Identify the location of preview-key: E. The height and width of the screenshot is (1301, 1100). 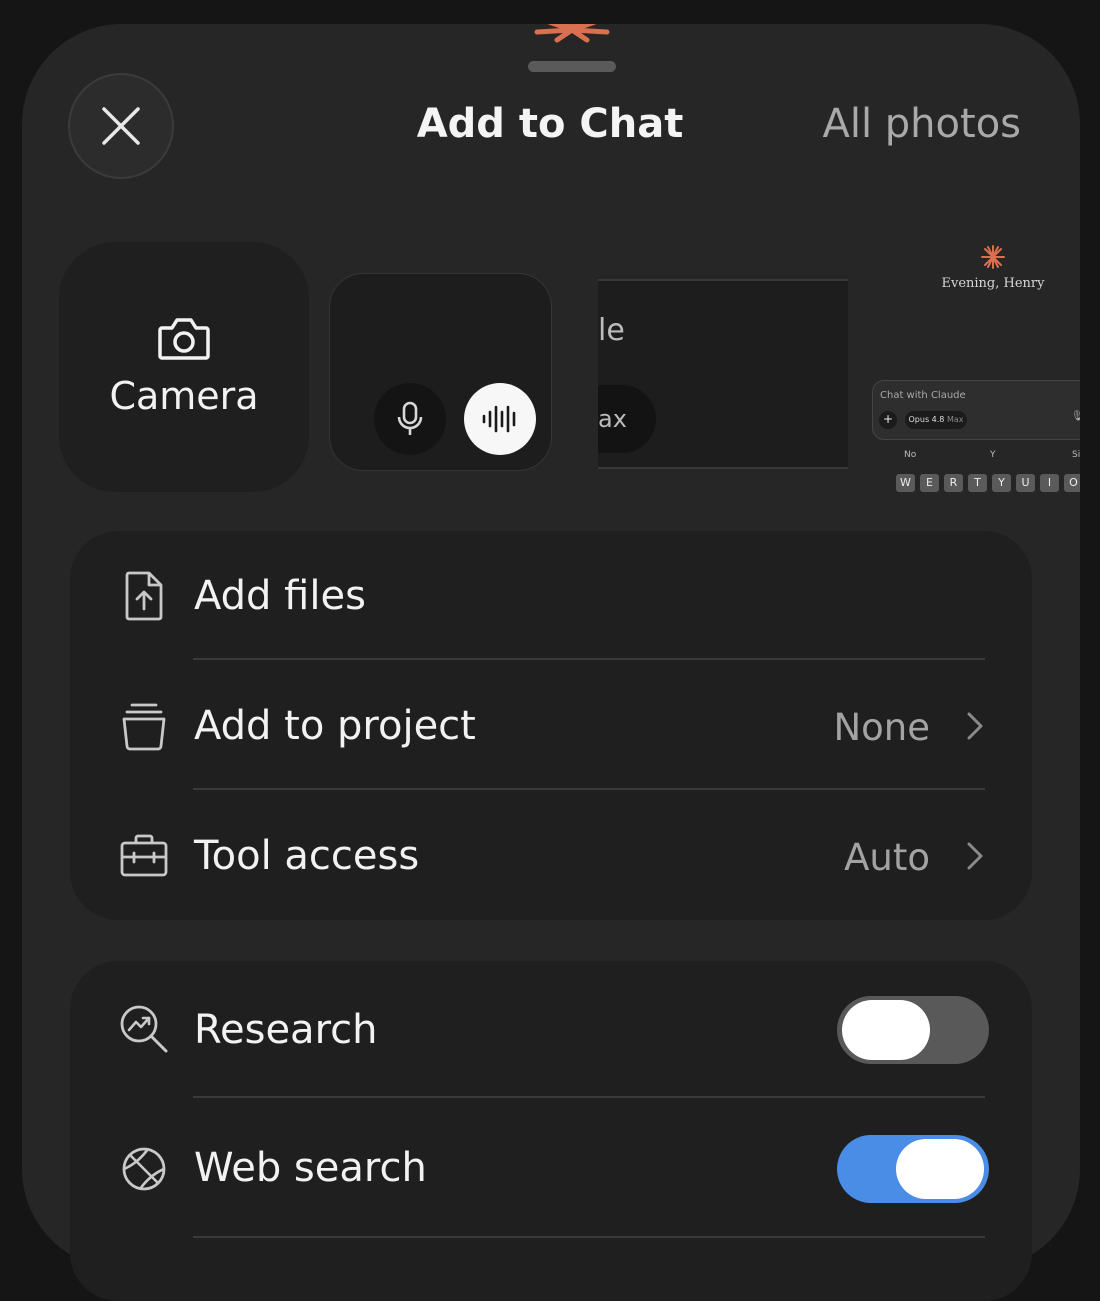
(929, 483).